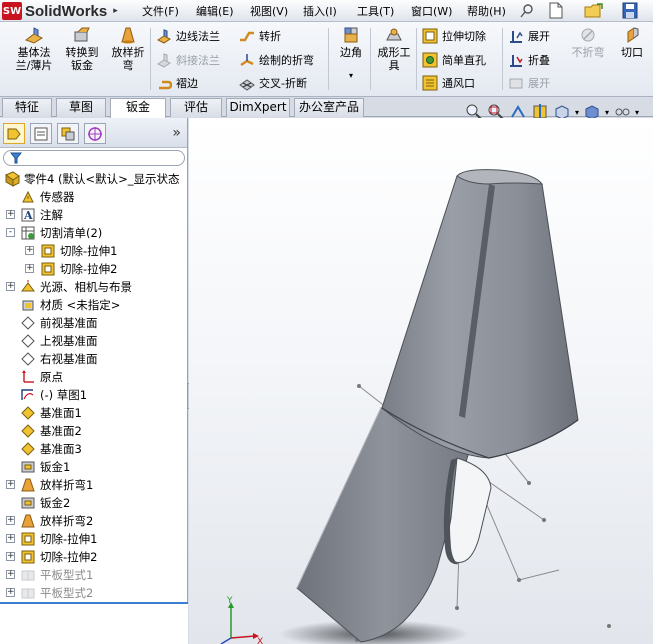 This screenshot has width=653, height=644. What do you see at coordinates (14, 133) in the screenshot?
I see `feature-manager-tab` at bounding box center [14, 133].